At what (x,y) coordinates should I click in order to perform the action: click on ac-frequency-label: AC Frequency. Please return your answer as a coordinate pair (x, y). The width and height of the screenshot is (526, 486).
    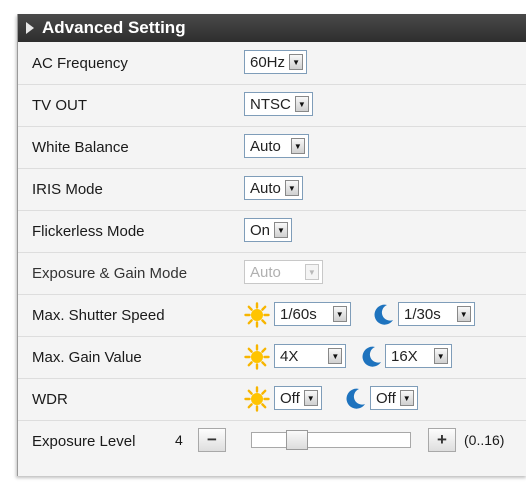
    Looking at the image, I should click on (80, 63).